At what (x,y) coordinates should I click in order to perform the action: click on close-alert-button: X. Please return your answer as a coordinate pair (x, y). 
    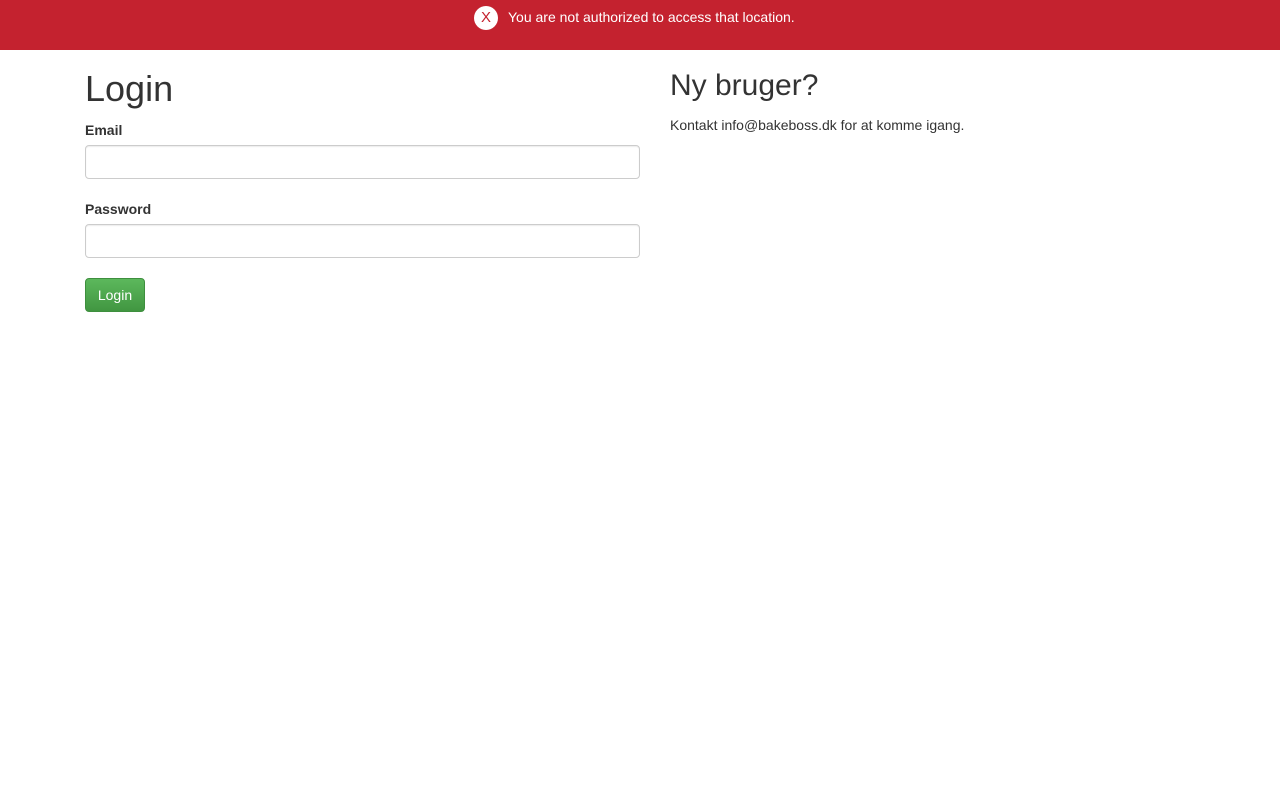
    Looking at the image, I should click on (486, 18).